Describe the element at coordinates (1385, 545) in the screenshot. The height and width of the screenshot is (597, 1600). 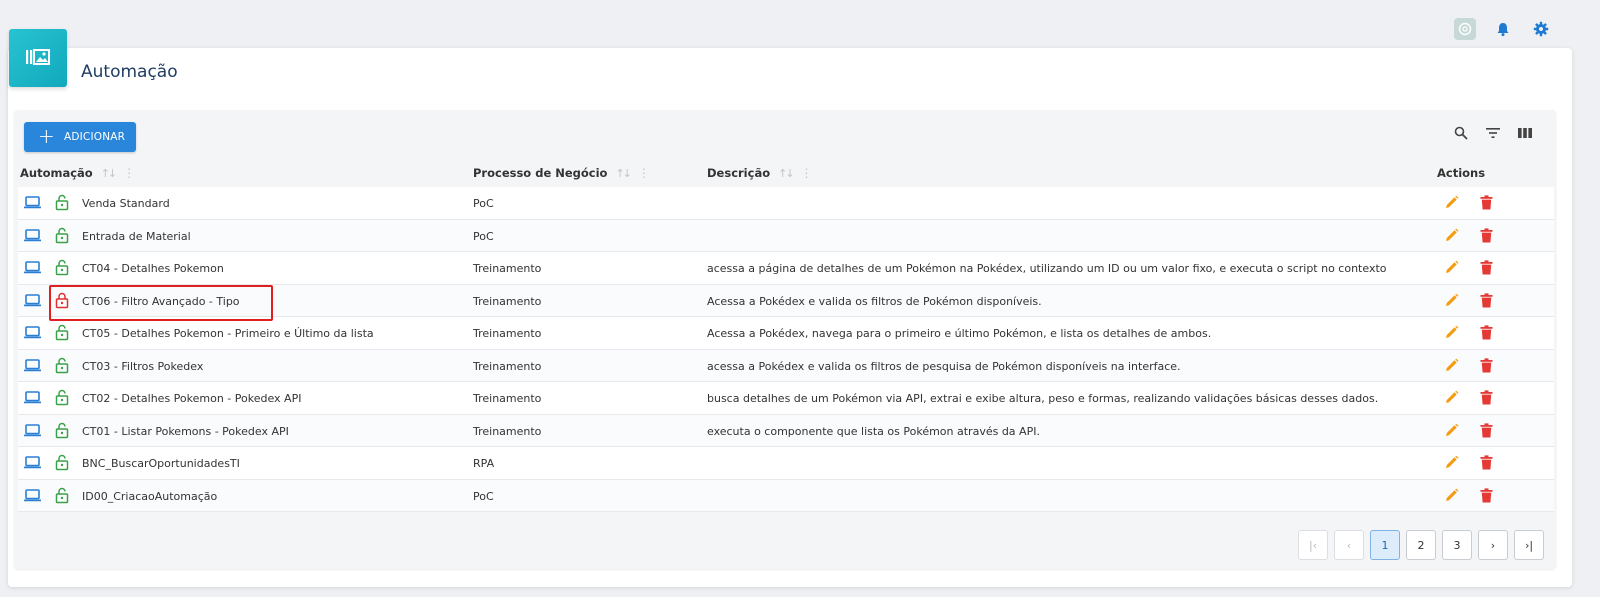
I see `page-button-1: 1` at that location.